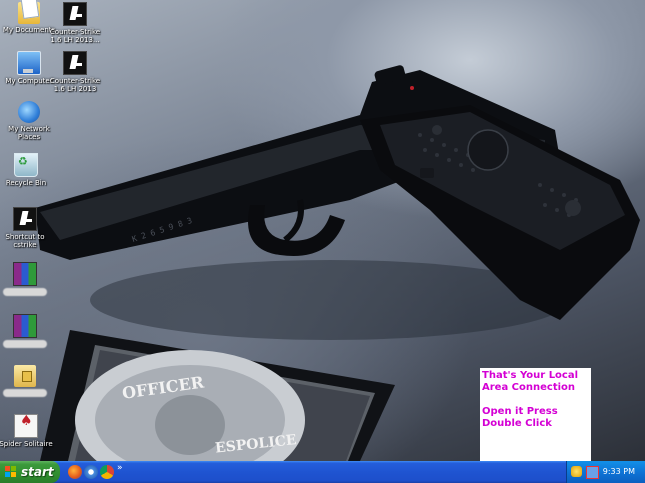 The width and height of the screenshot is (645, 483). I want to click on start-label: start, so click(37, 472).